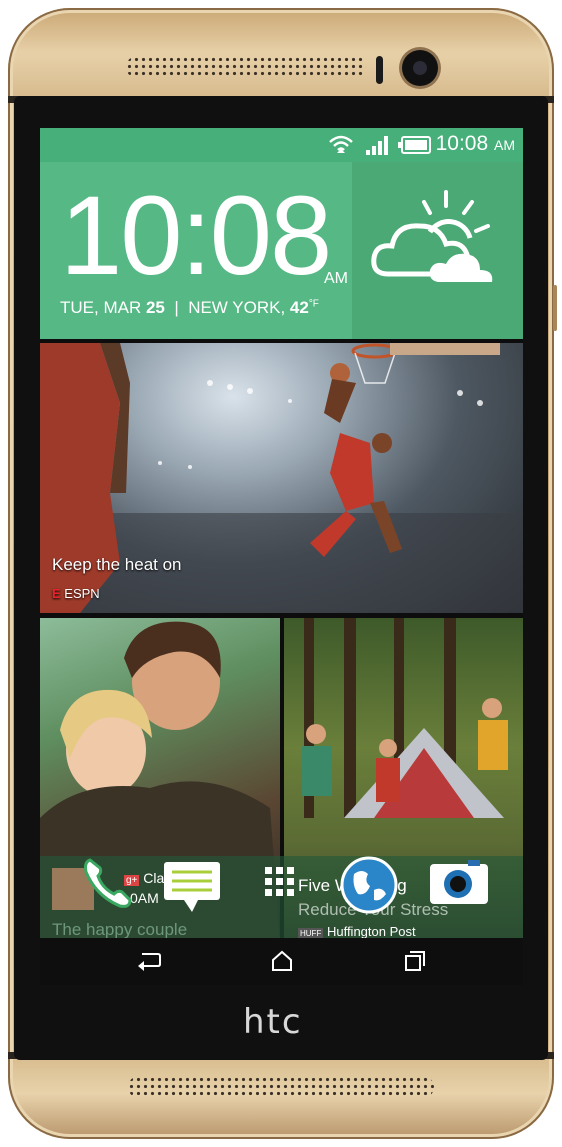 The image size is (562, 1147). What do you see at coordinates (432, 236) in the screenshot?
I see `partly-cloudy-icon` at bounding box center [432, 236].